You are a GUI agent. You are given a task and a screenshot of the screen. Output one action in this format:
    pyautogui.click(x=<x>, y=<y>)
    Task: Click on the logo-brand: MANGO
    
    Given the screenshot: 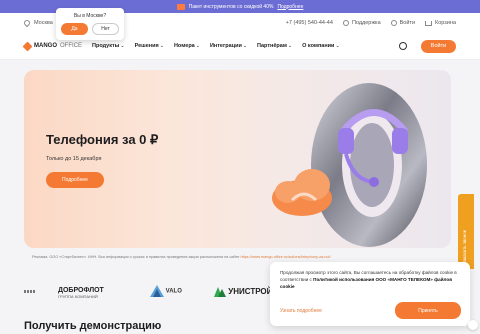 What is the action you would take?
    pyautogui.click(x=45, y=46)
    